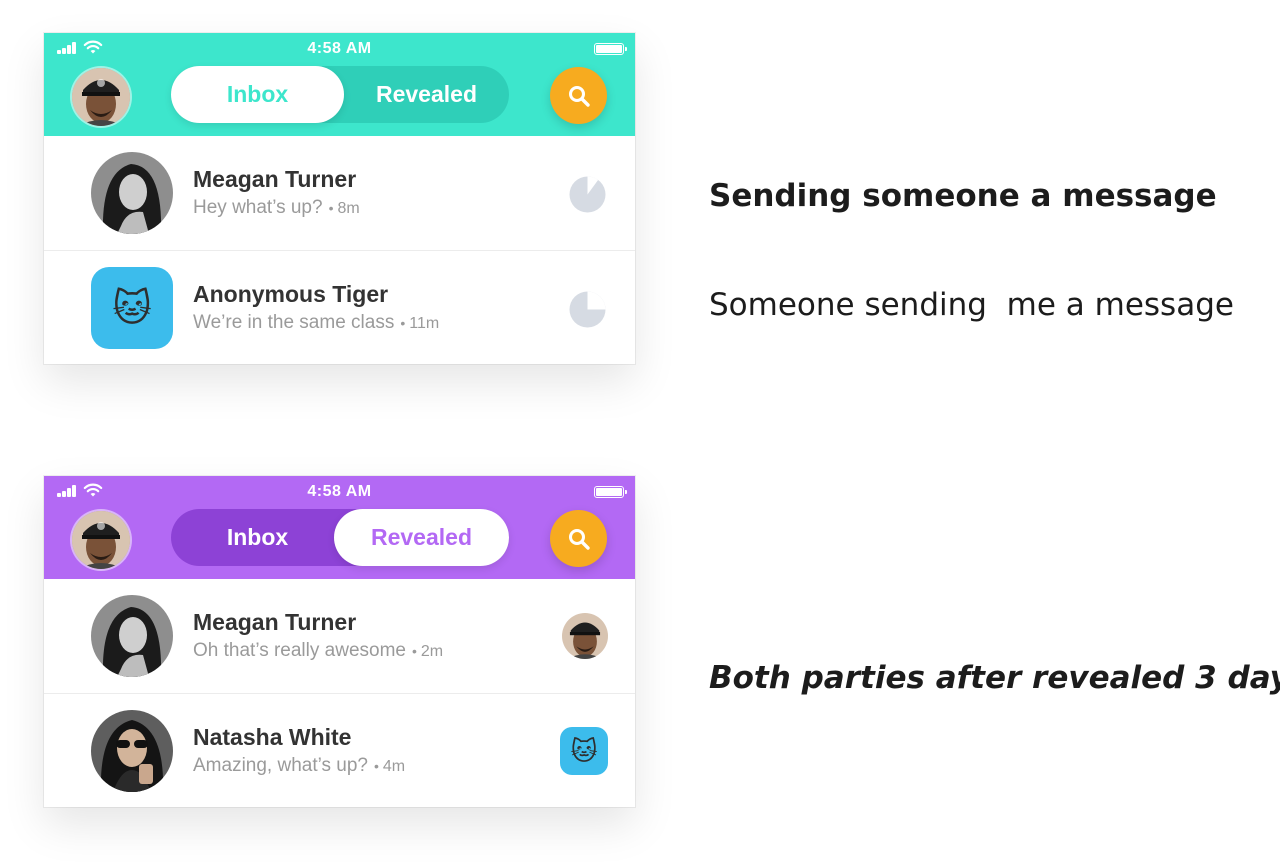  I want to click on caption-revealed: Both parties after revealed 3 days, so click(994, 678).